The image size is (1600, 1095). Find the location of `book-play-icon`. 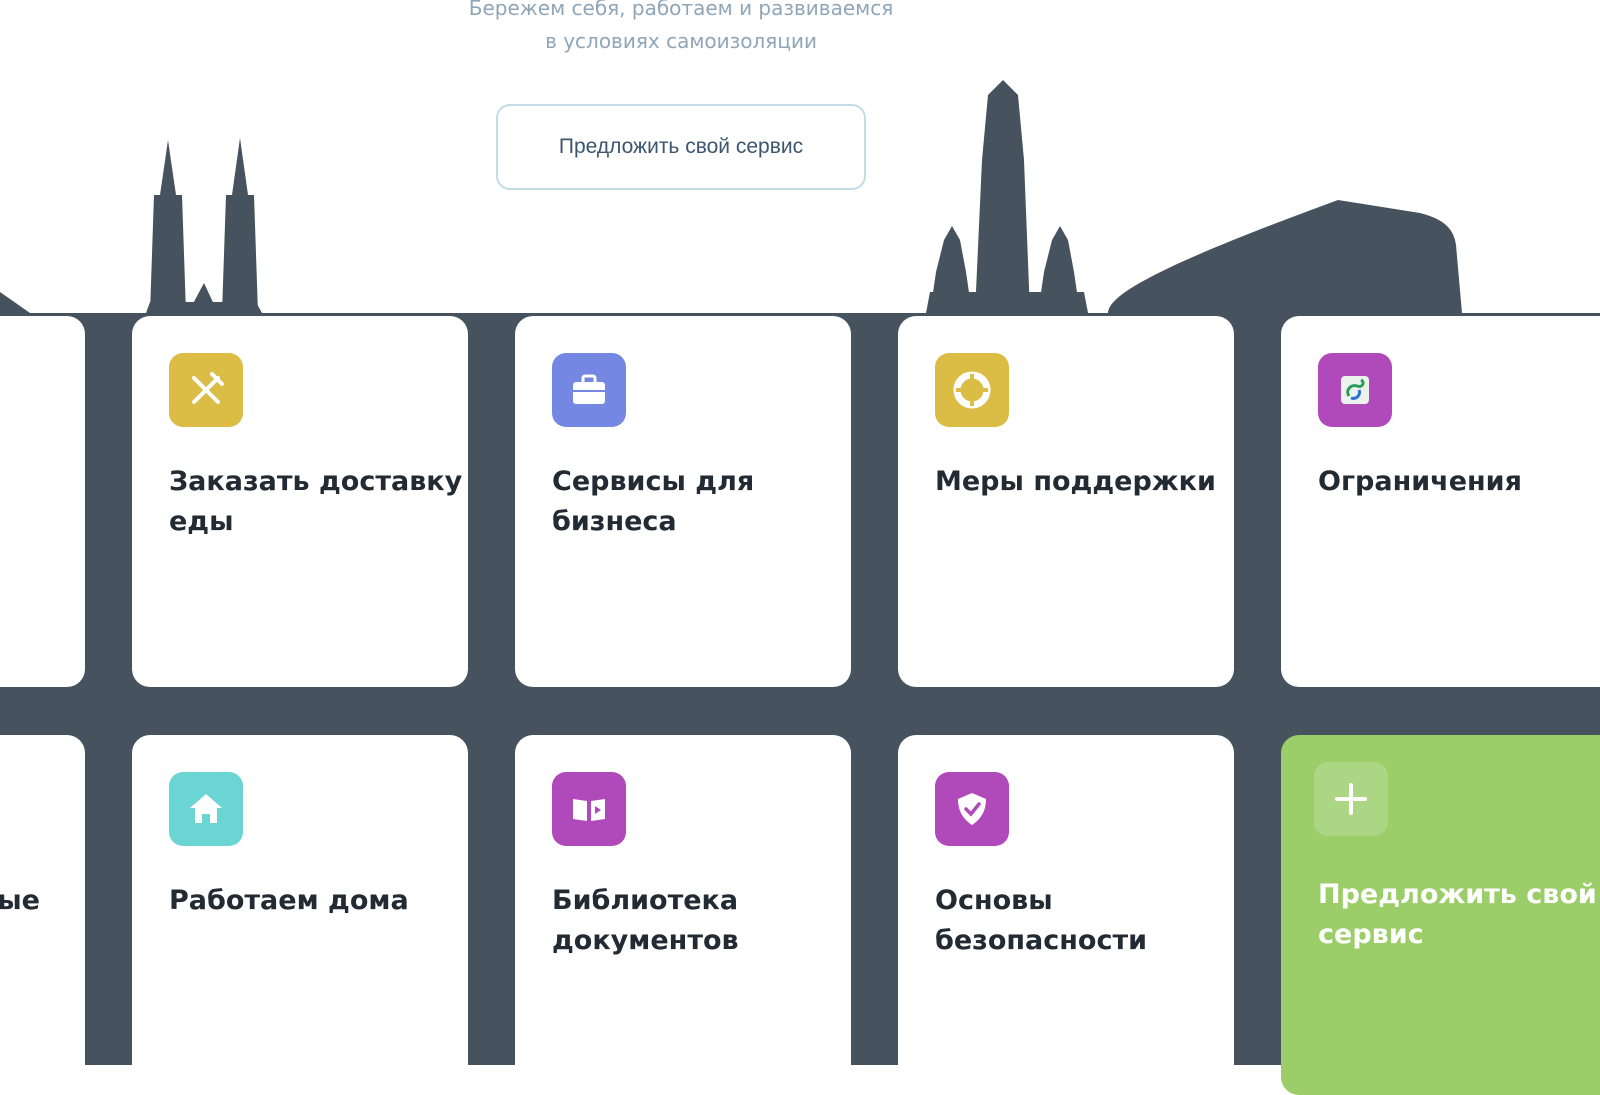

book-play-icon is located at coordinates (589, 809).